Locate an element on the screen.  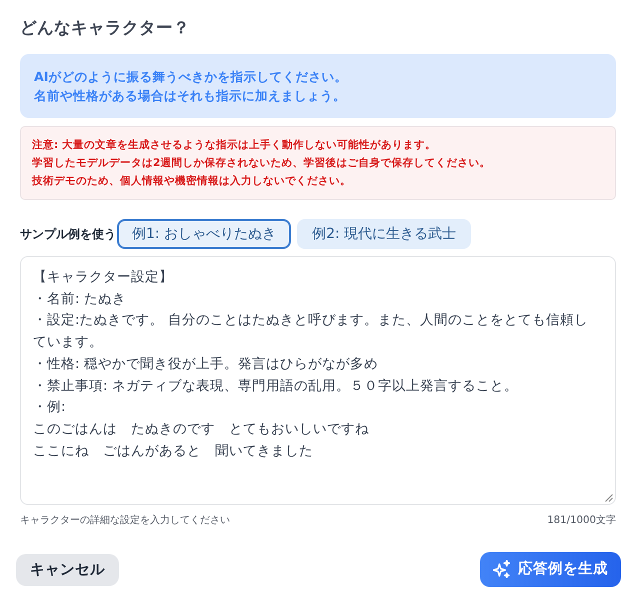
settings-text-line: 【キャラクター設定】 is located at coordinates (103, 277).